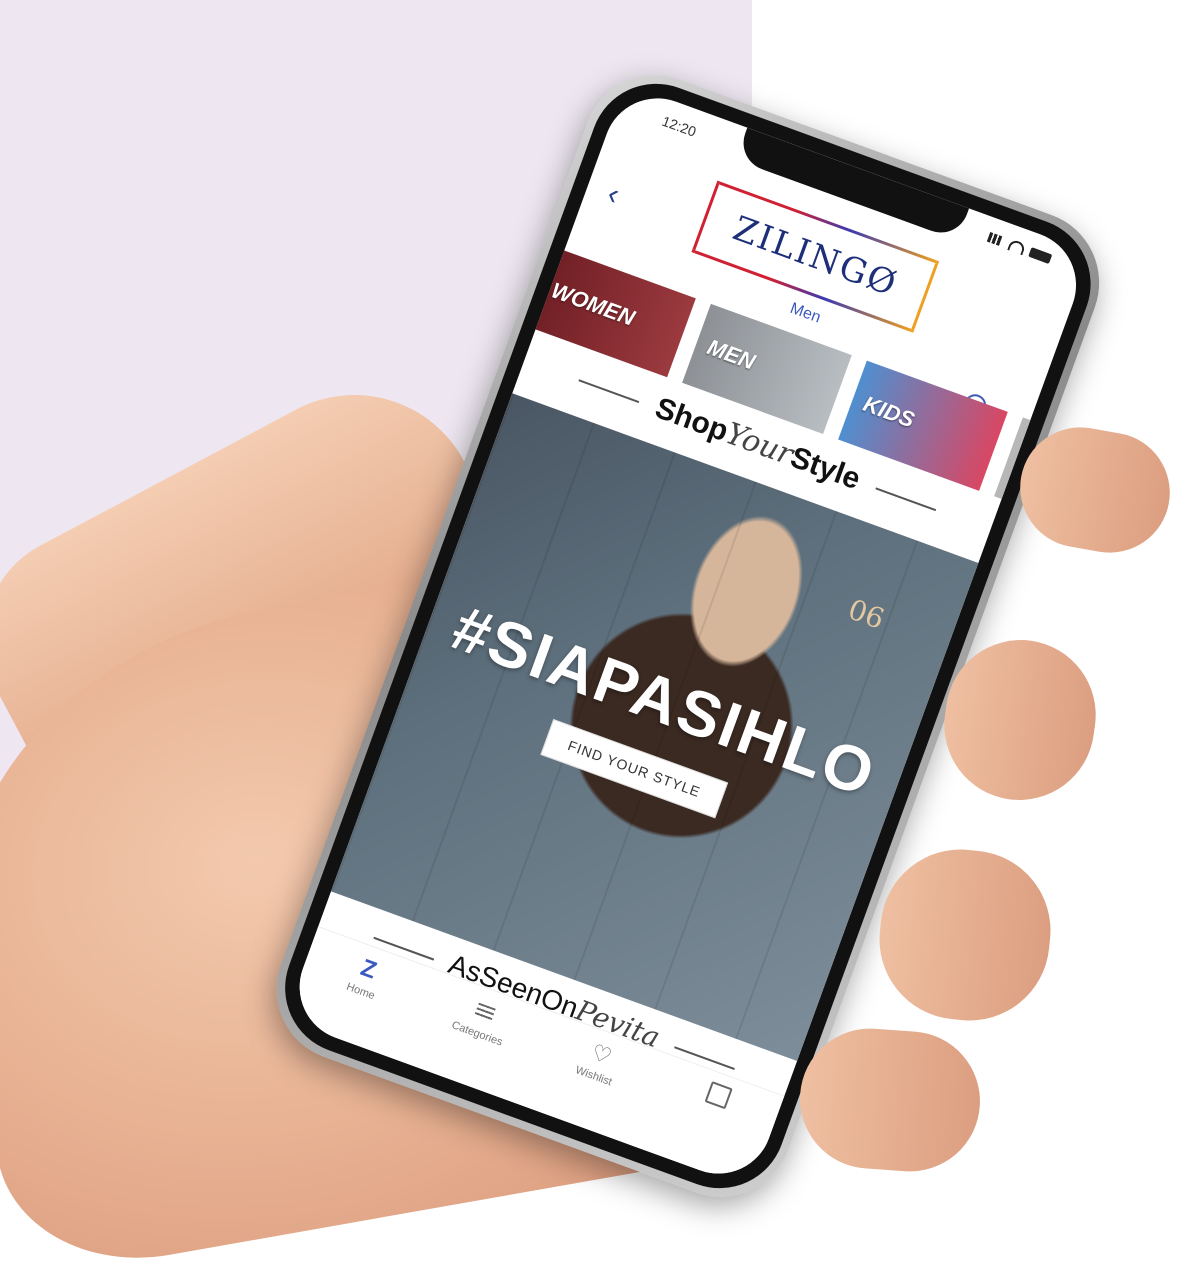 The width and height of the screenshot is (1201, 1281). What do you see at coordinates (1040, 256) in the screenshot?
I see `battery-icon` at bounding box center [1040, 256].